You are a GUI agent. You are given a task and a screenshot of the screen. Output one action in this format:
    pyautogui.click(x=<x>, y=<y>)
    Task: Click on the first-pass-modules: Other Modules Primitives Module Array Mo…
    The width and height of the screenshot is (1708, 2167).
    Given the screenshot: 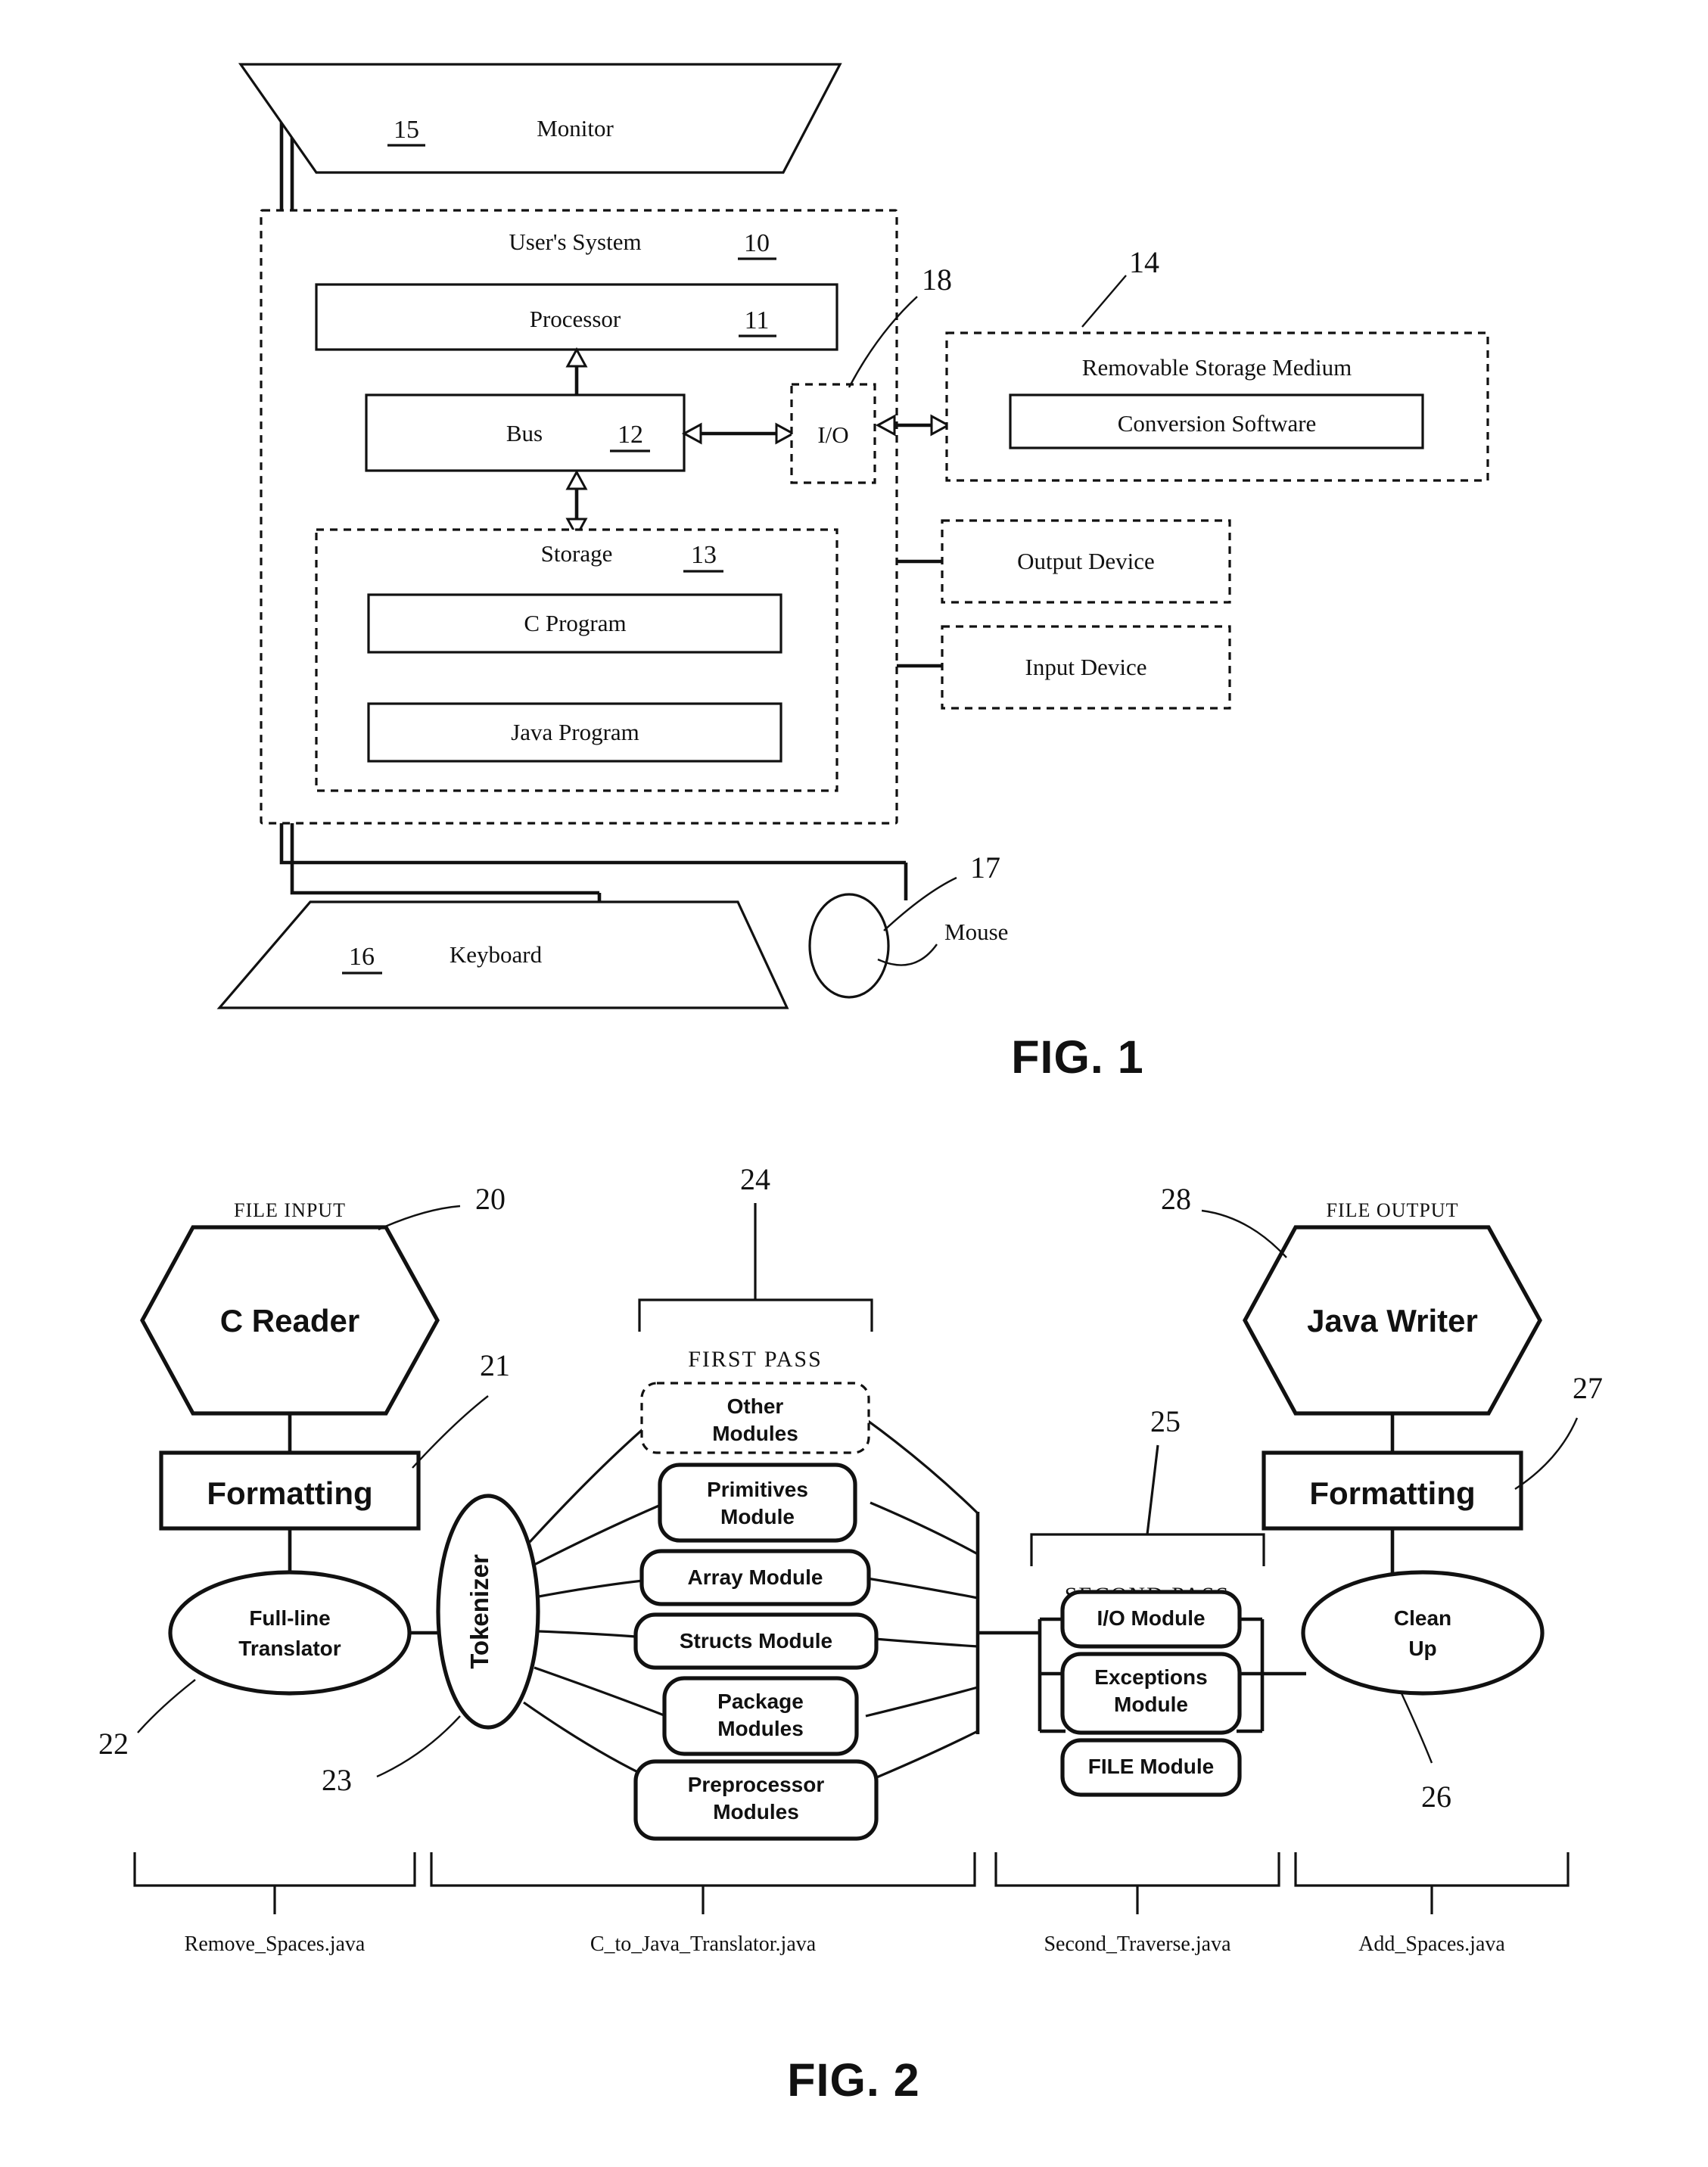 What is the action you would take?
    pyautogui.click(x=756, y=1611)
    